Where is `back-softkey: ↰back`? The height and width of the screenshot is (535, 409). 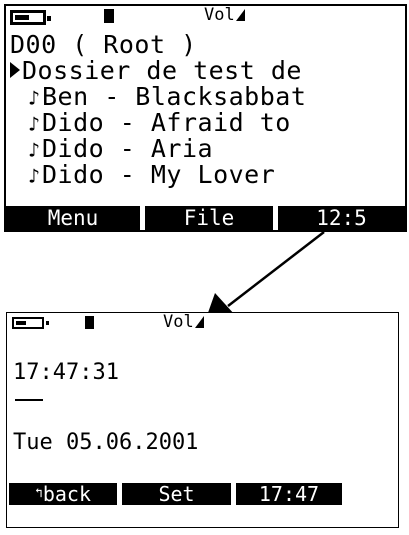 back-softkey: ↰back is located at coordinates (63, 494).